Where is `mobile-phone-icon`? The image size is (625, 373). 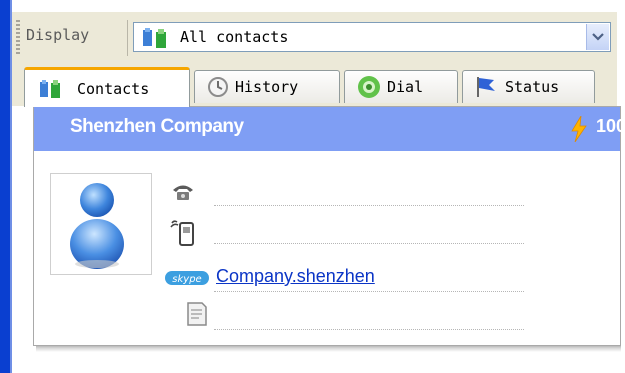 mobile-phone-icon is located at coordinates (183, 235).